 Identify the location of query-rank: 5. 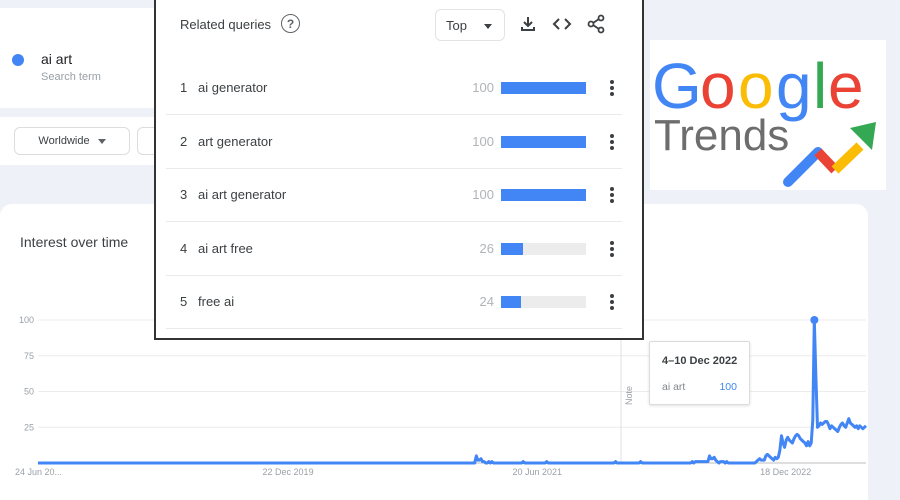
(184, 301).